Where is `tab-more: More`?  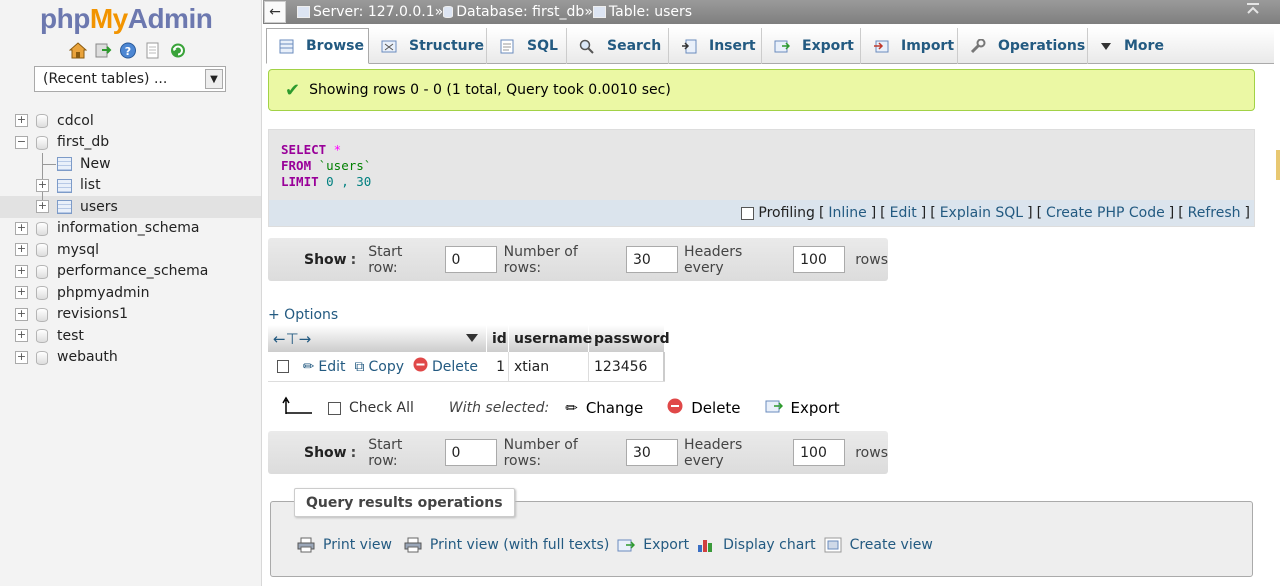
tab-more: More is located at coordinates (1130, 46).